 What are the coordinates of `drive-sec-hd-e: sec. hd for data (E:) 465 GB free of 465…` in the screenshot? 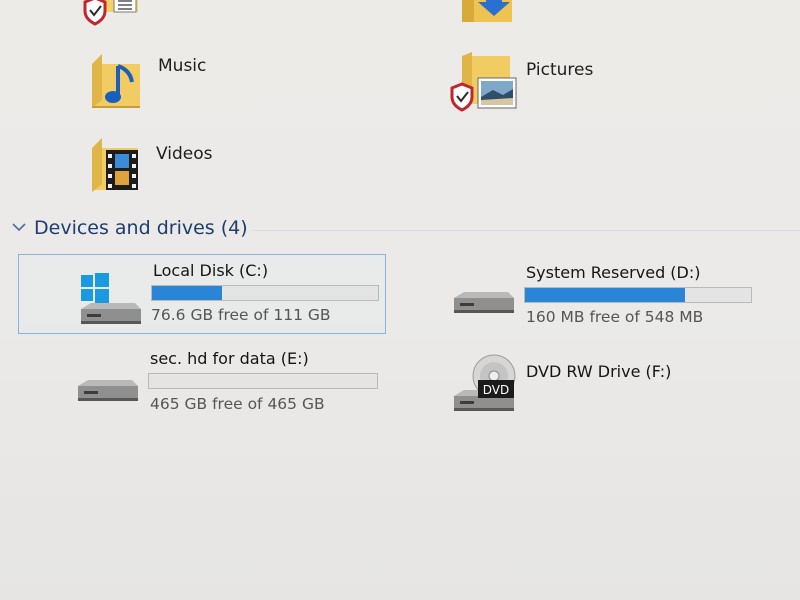 It's located at (235, 385).